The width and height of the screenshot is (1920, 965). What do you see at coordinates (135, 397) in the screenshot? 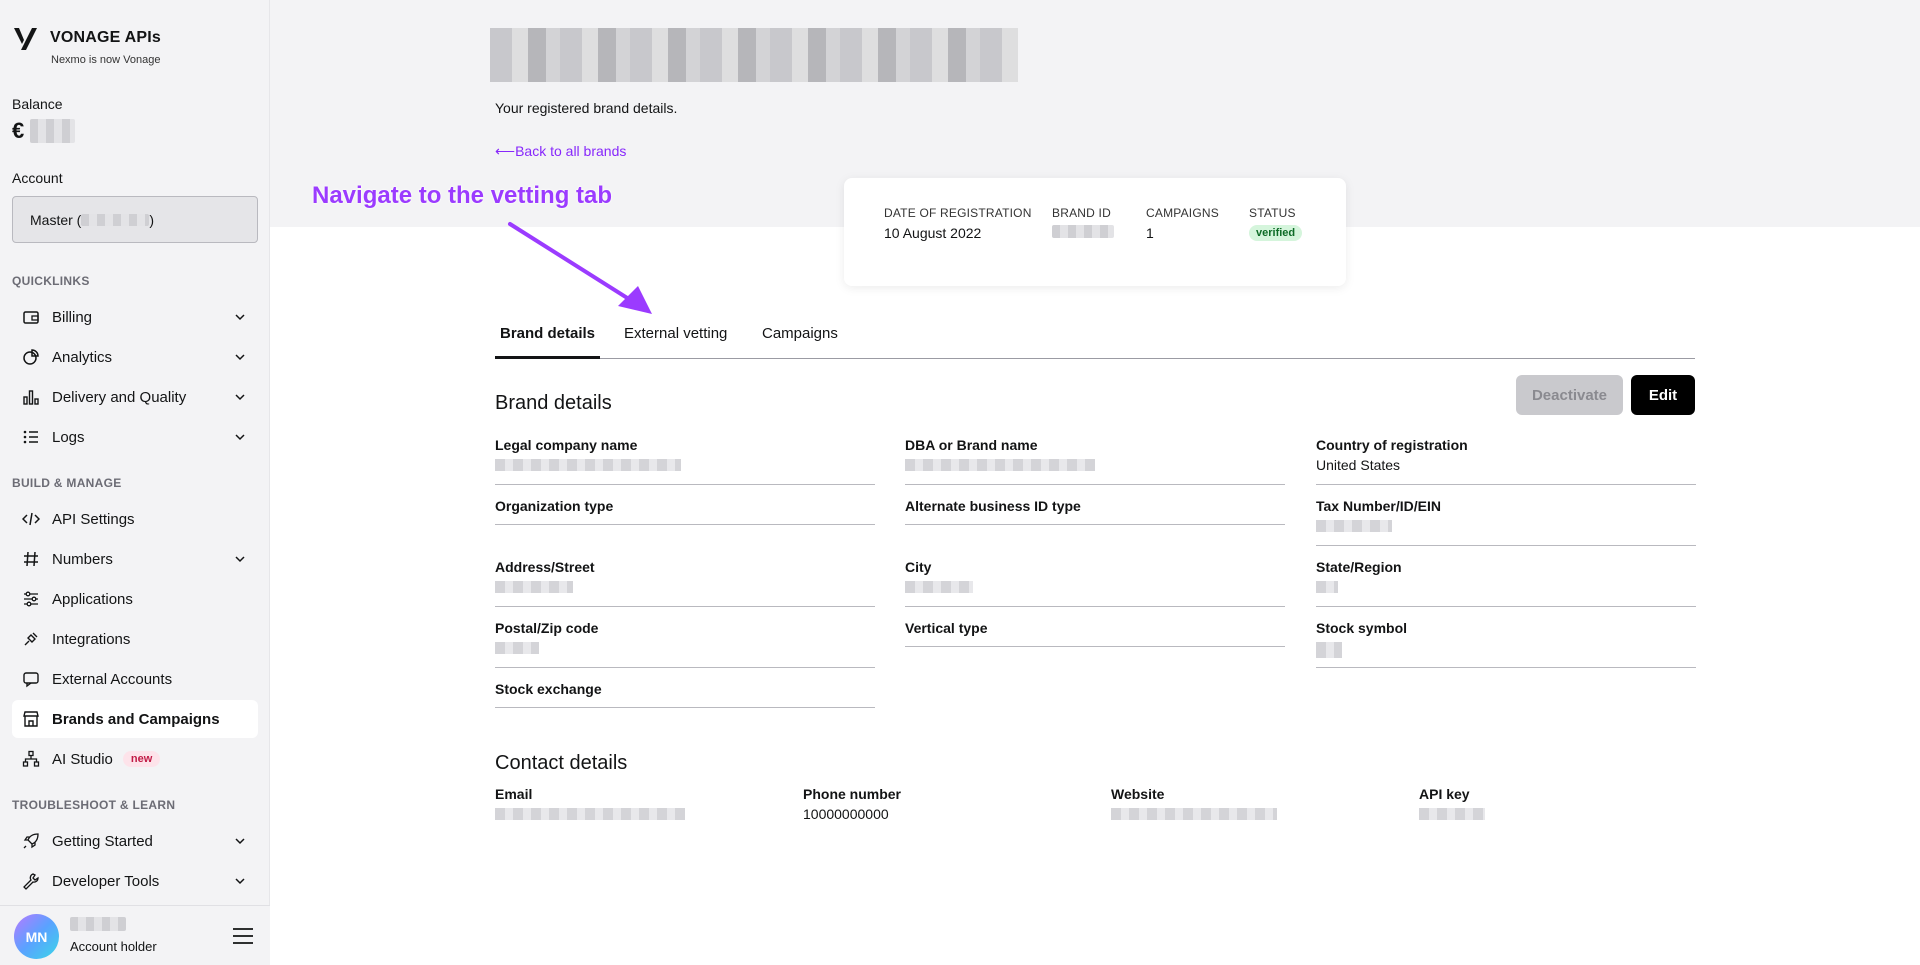
I see `sidebar-item-delivery: Delivery and Quality` at bounding box center [135, 397].